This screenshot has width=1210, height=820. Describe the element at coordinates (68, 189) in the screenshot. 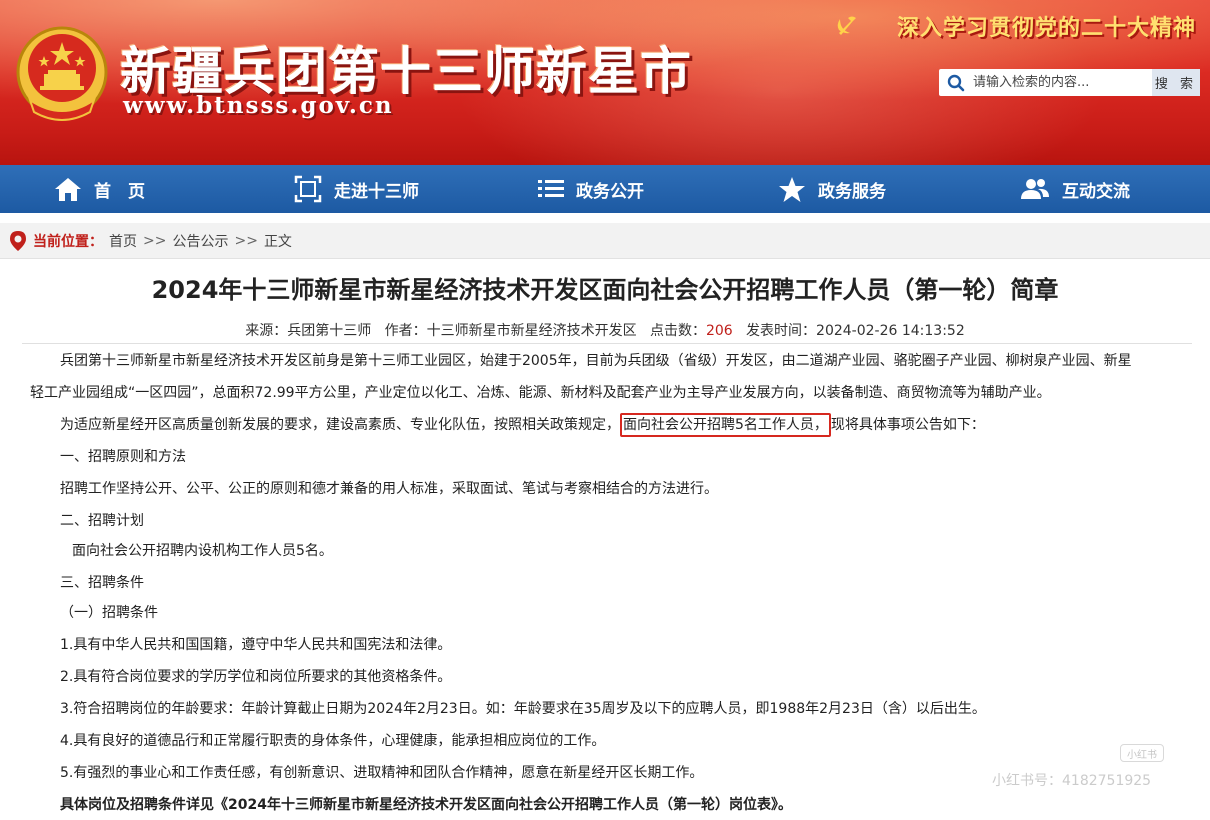

I see `home-icon` at that location.